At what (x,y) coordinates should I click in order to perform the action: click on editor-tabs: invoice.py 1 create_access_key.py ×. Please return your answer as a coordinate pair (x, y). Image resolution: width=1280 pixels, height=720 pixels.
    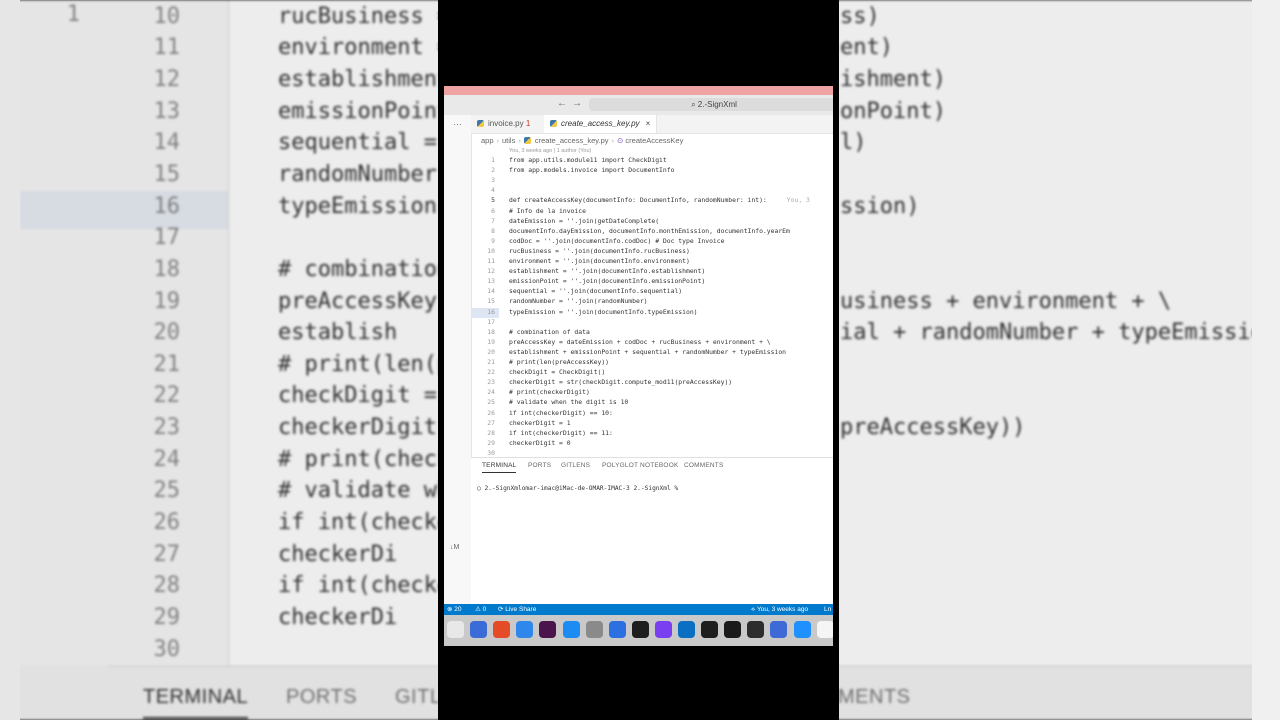
    Looking at the image, I should click on (652, 124).